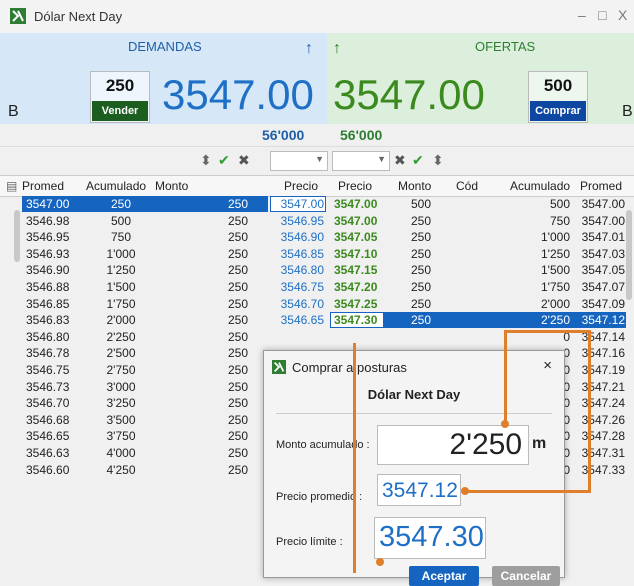  Describe the element at coordinates (603, 419) in the screenshot. I see `offer-promed-cell: 3547.26` at that location.